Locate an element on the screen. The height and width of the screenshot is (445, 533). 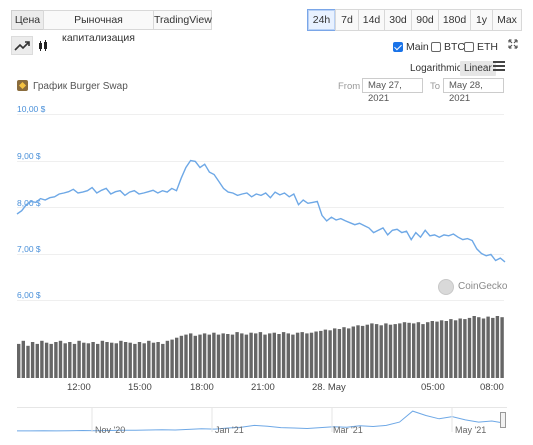
navigator-label: Mar '21 is located at coordinates (348, 430).